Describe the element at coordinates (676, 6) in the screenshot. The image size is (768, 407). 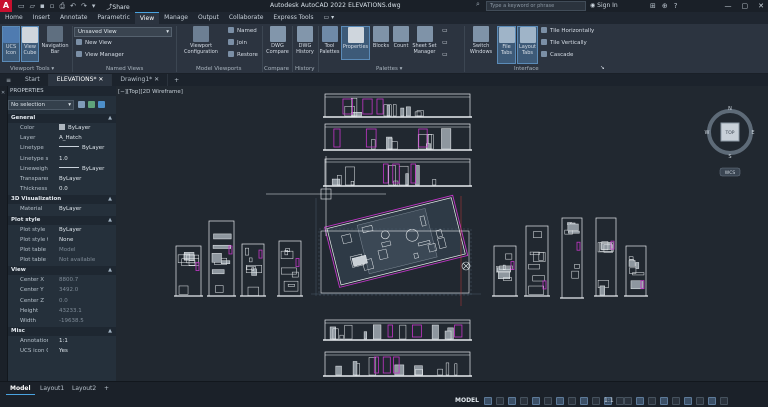
I see `help-icon: ?` at that location.